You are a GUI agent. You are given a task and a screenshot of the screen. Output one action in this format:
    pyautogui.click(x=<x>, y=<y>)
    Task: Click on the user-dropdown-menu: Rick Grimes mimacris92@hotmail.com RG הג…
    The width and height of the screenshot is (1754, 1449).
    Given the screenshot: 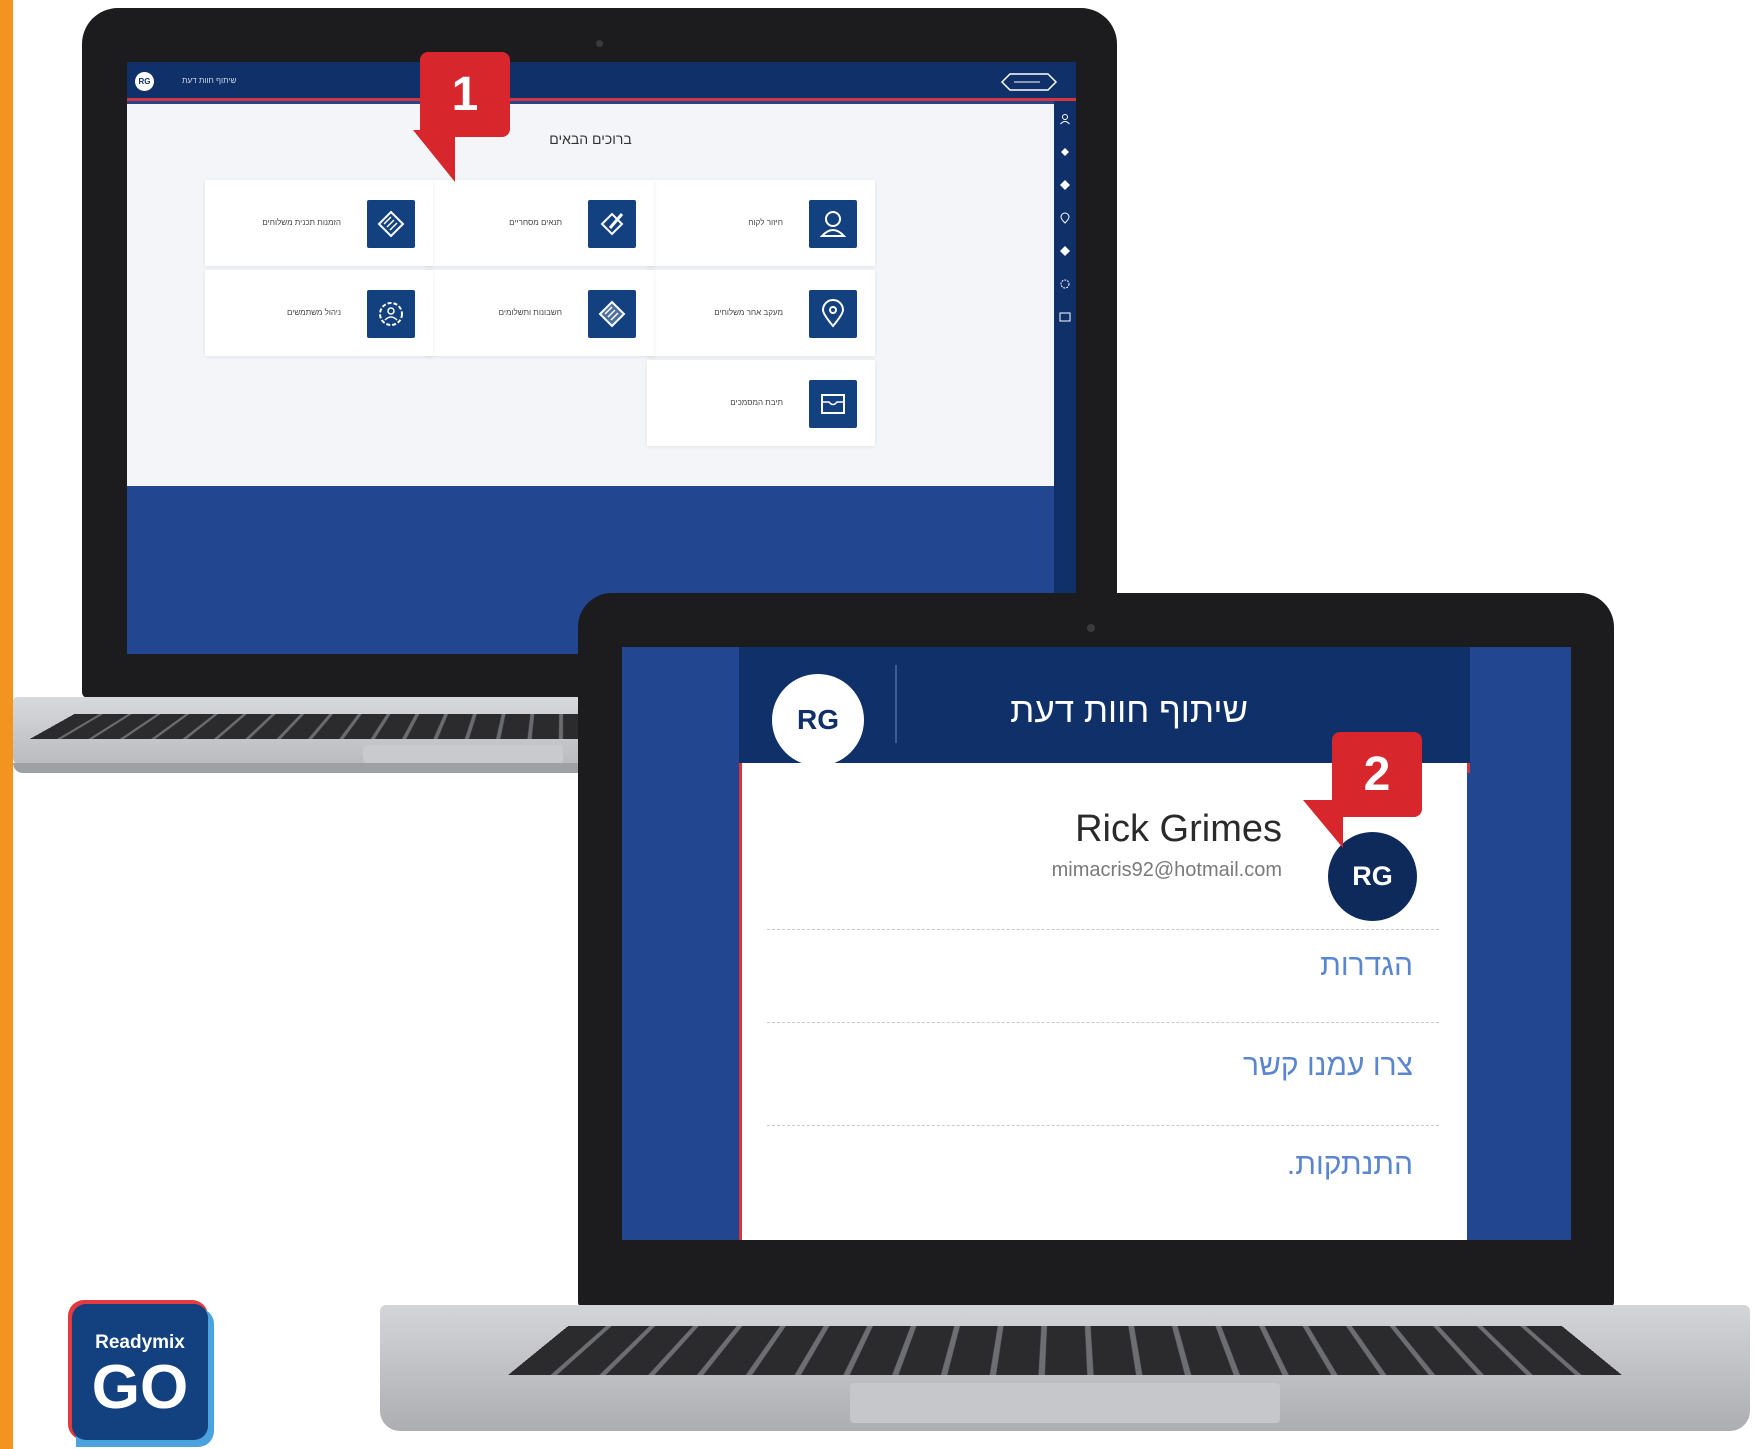 What is the action you would take?
    pyautogui.click(x=1104, y=1001)
    